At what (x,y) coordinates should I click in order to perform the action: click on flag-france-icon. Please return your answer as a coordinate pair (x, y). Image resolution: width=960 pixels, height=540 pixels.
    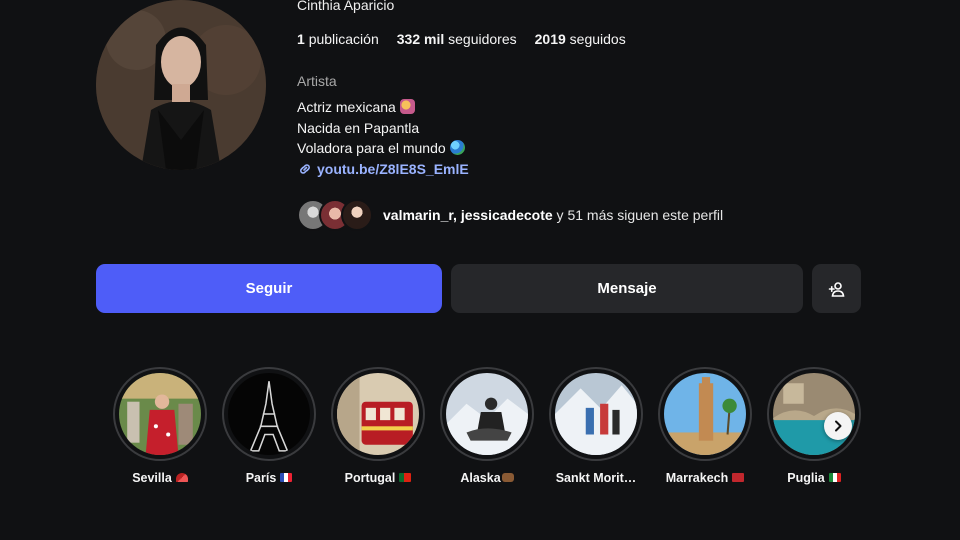
    Looking at the image, I should click on (286, 477).